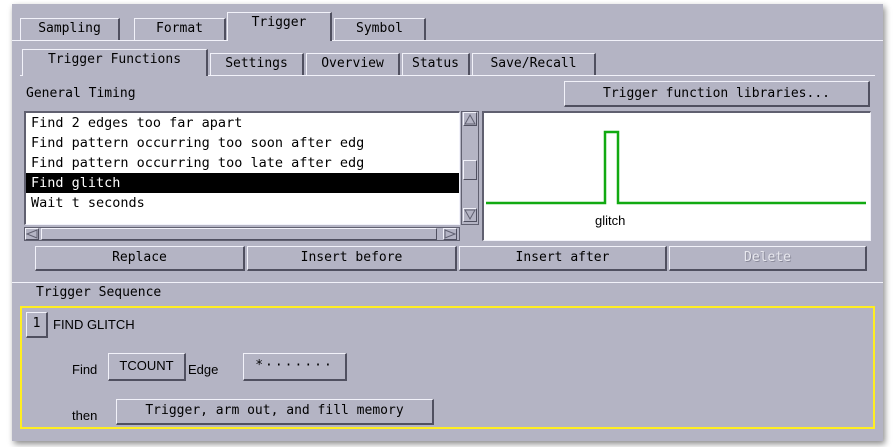 Image resolution: width=895 pixels, height=447 pixels. I want to click on edge-label: Edge, so click(203, 369).